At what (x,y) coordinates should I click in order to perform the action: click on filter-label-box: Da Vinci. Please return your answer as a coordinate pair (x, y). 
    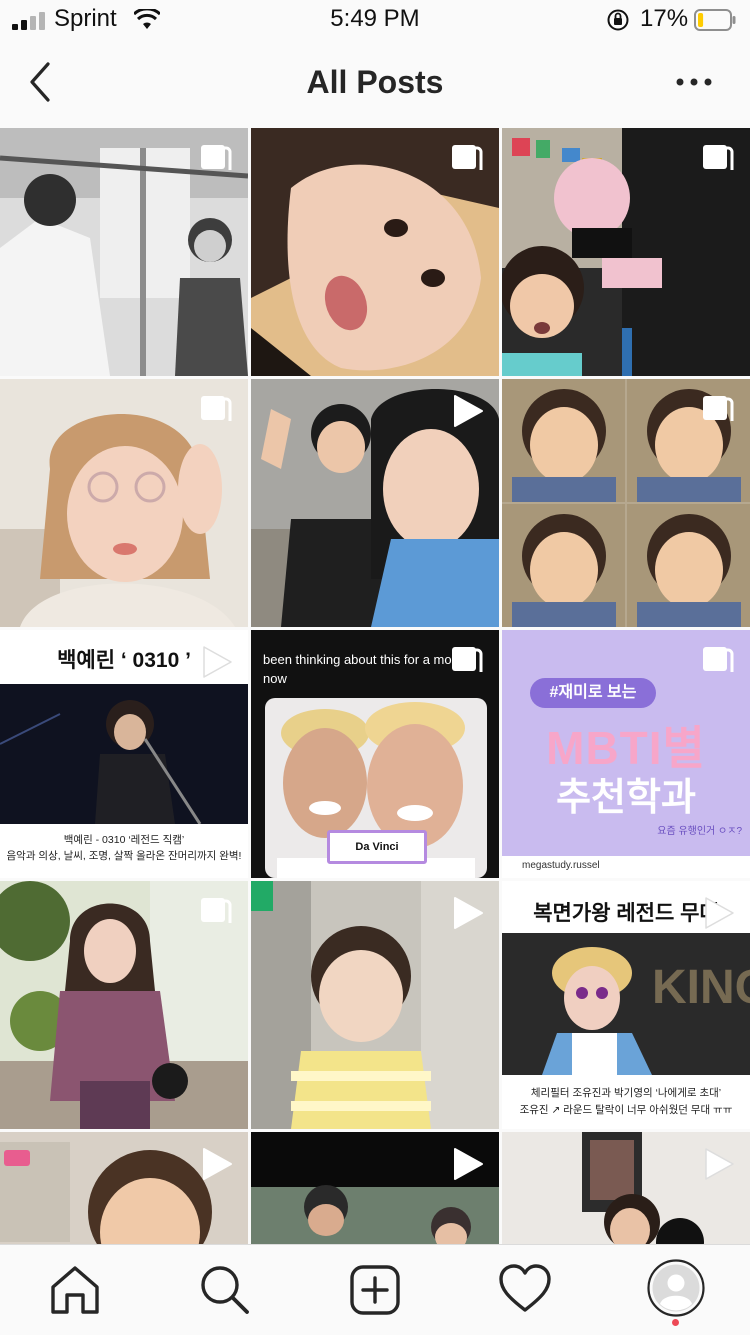
    Looking at the image, I should click on (377, 847).